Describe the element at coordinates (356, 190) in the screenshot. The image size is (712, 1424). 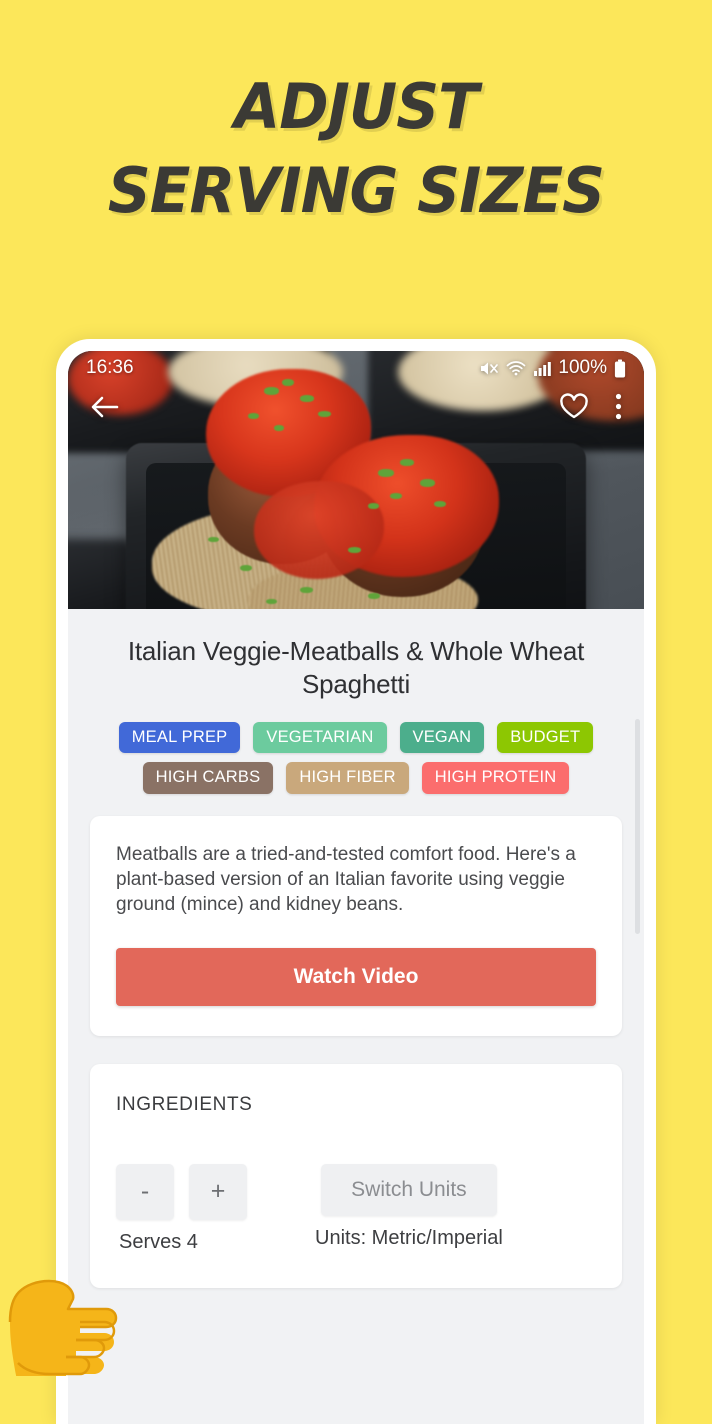
I see `promo-headline-line-2: SERVING SIZES` at that location.